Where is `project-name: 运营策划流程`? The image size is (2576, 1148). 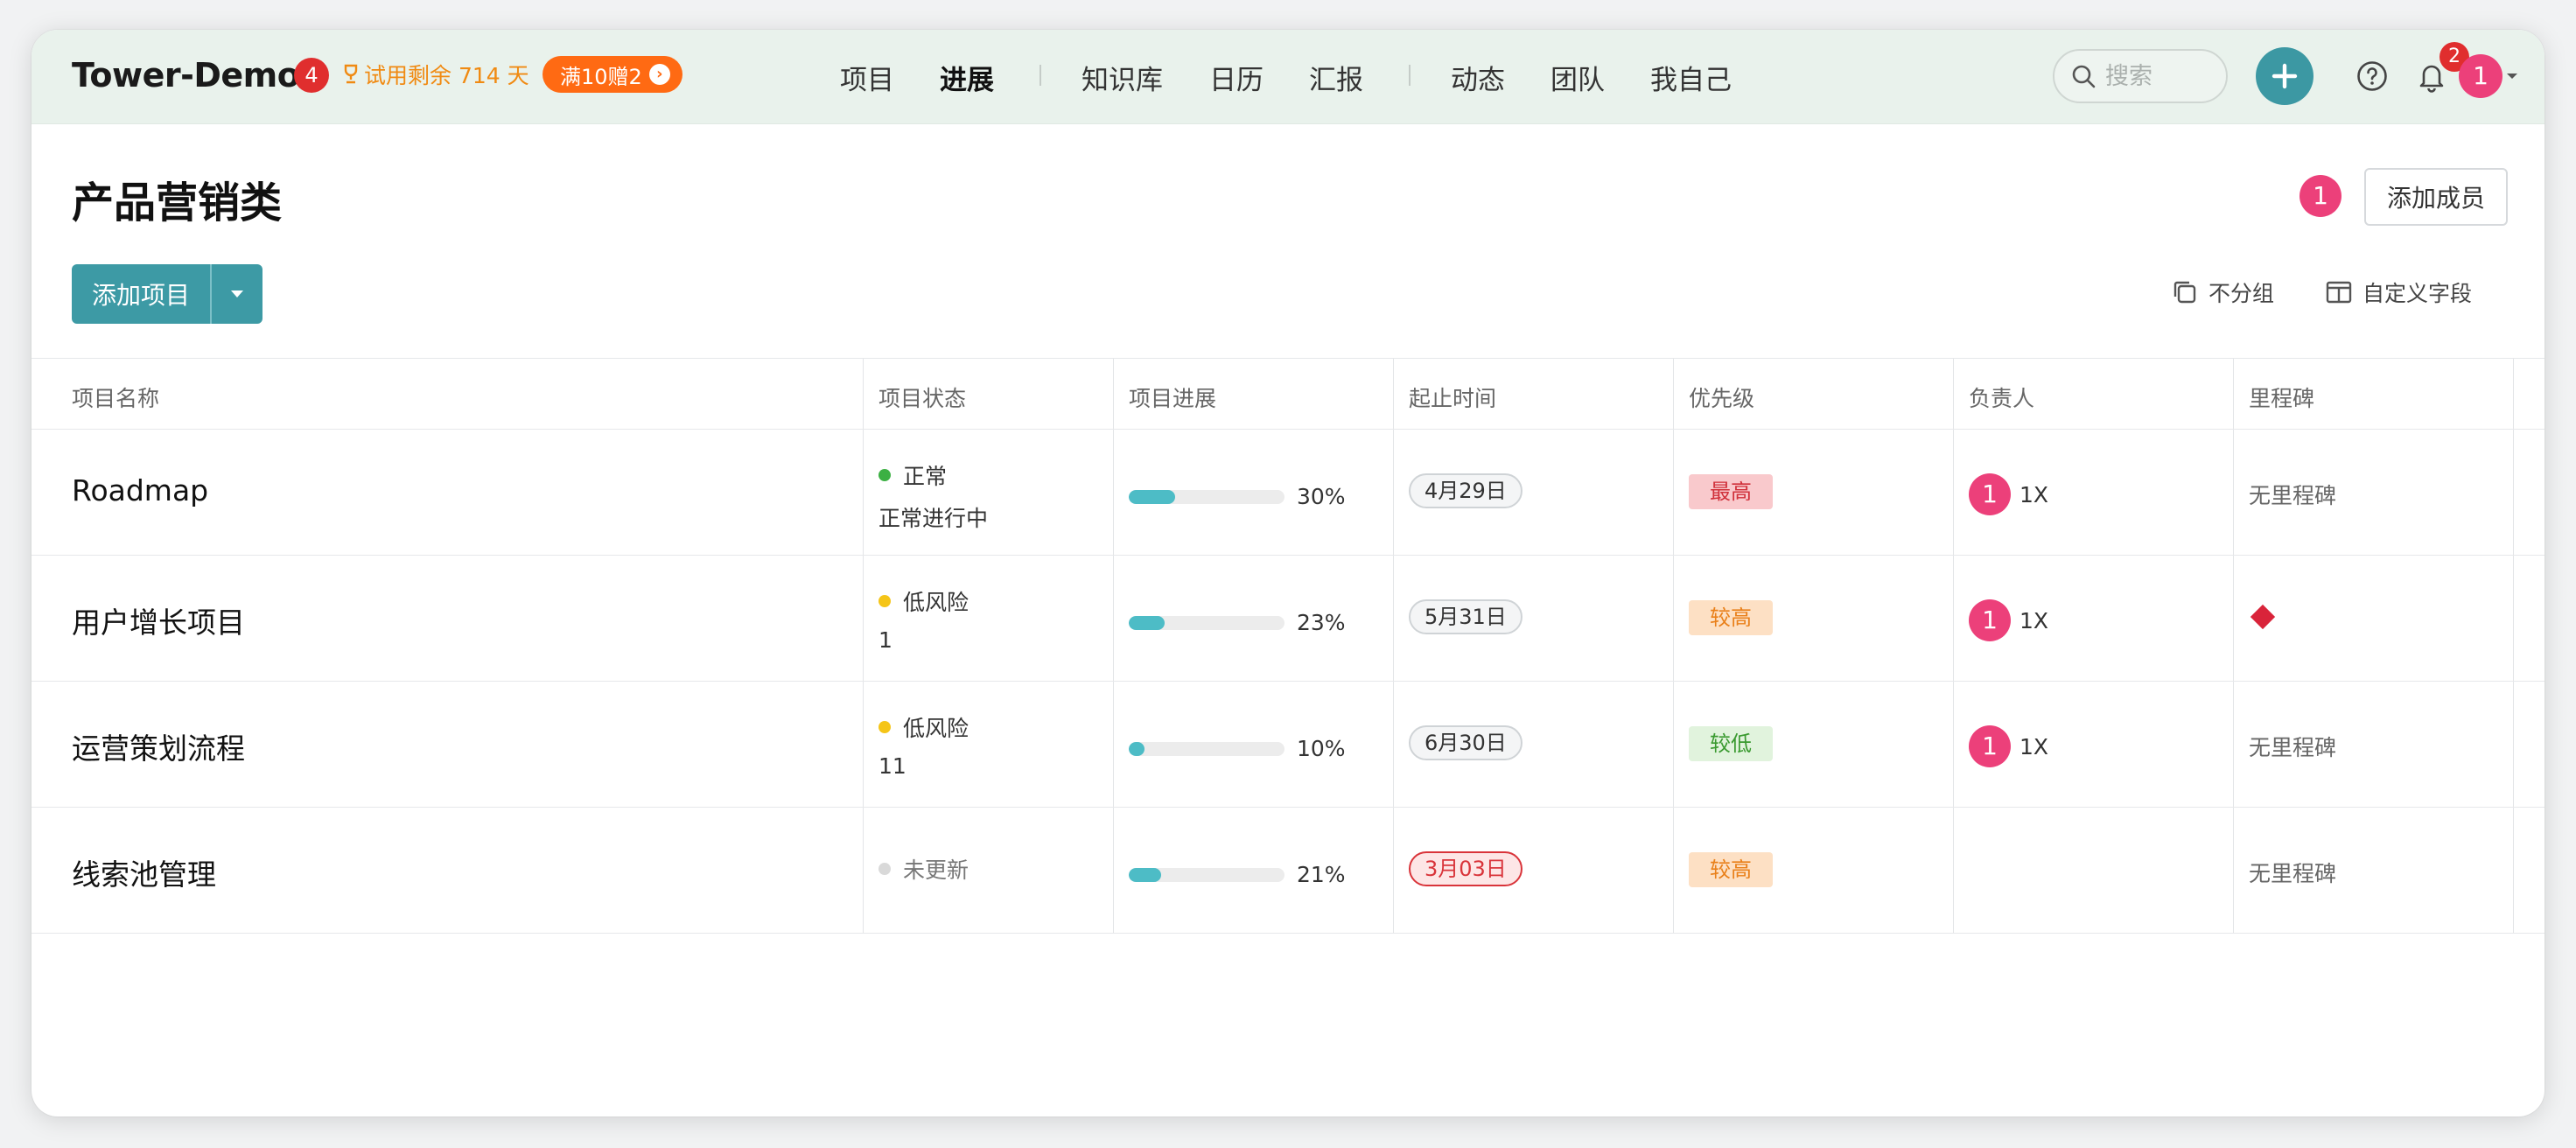
project-name: 运营策划流程 is located at coordinates (158, 746).